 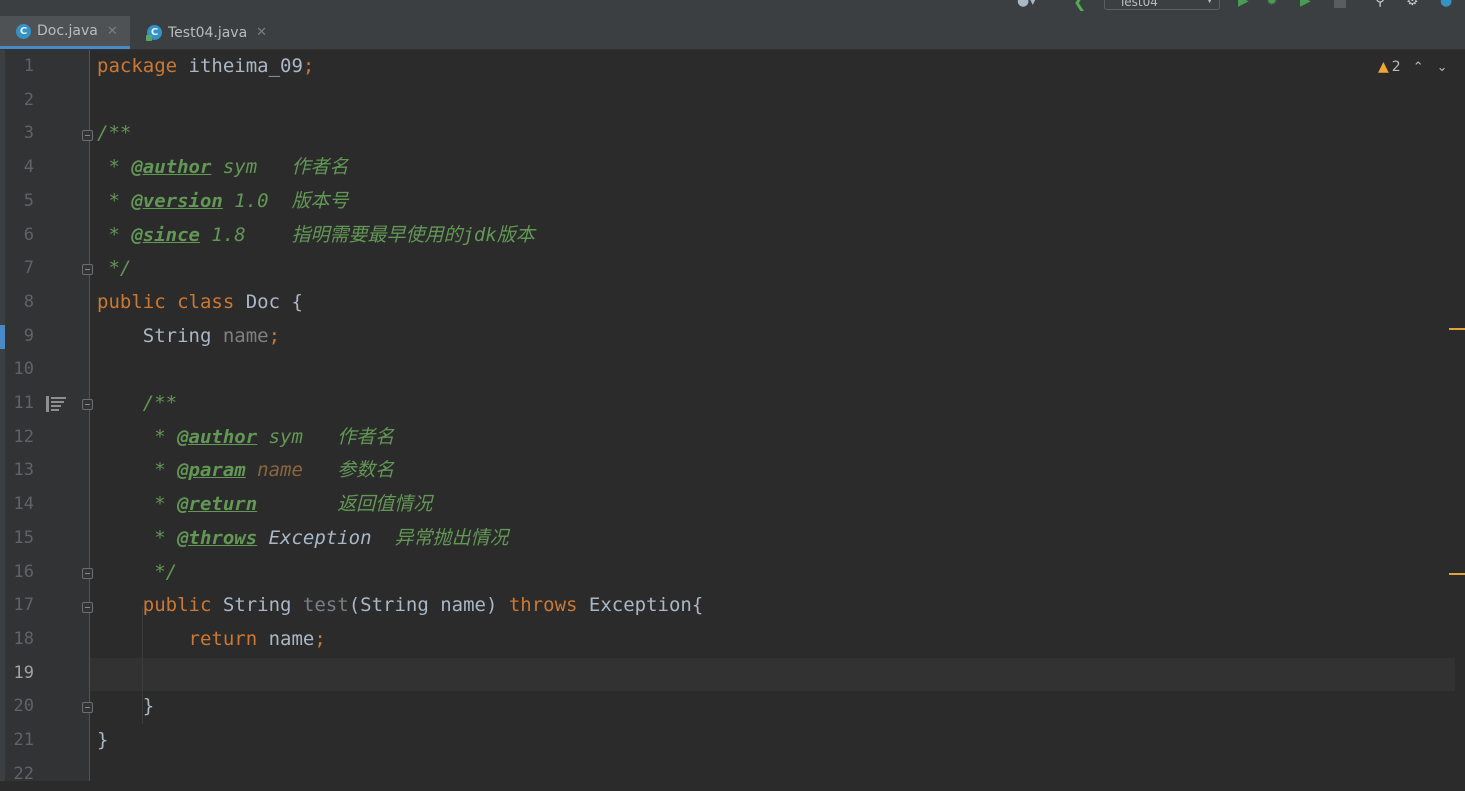 What do you see at coordinates (2, 415) in the screenshot?
I see `gutter-strip` at bounding box center [2, 415].